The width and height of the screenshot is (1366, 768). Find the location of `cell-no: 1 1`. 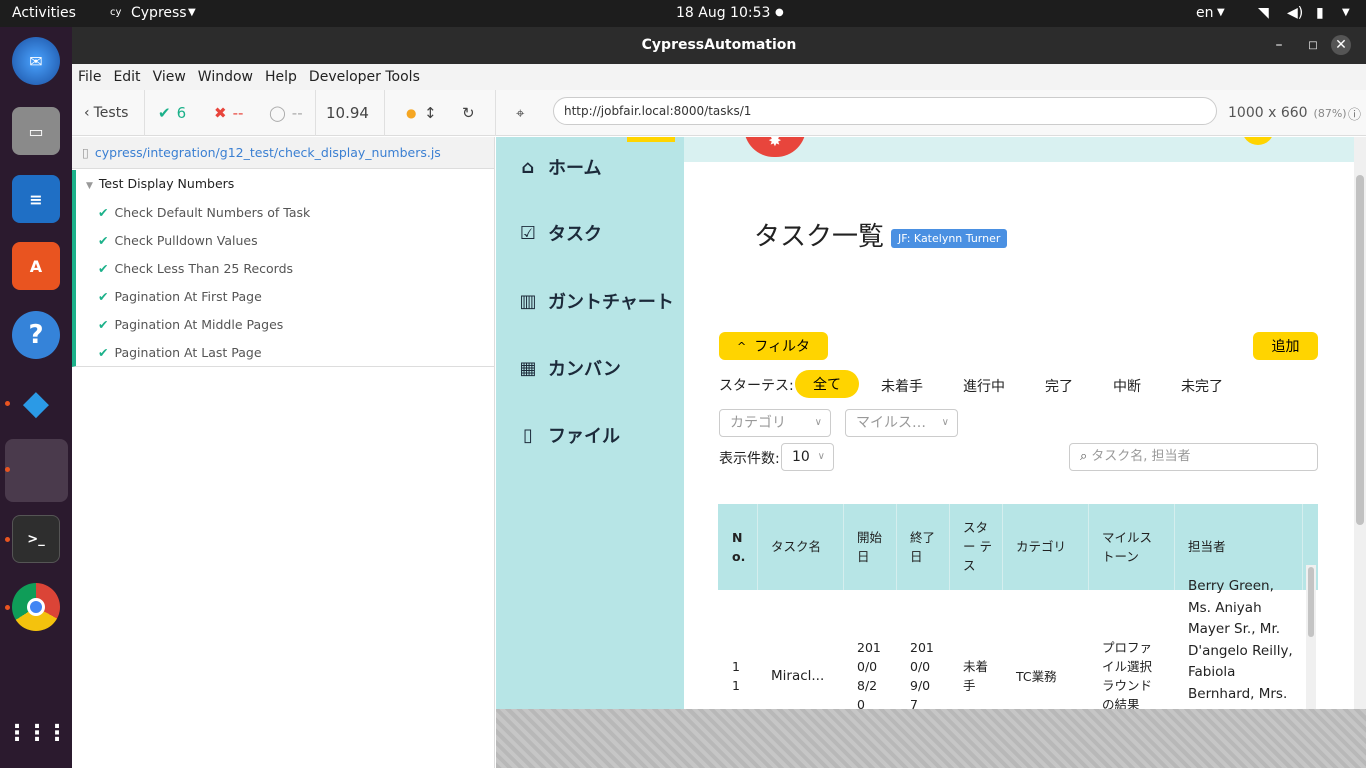

cell-no: 1 1 is located at coordinates (736, 676).